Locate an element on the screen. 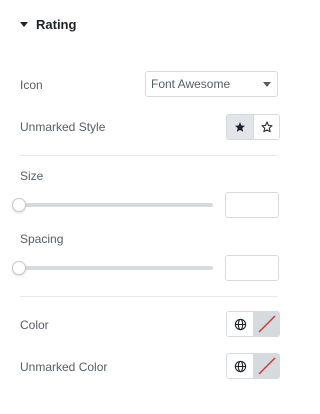 This screenshot has width=320, height=414. color-control is located at coordinates (253, 324).